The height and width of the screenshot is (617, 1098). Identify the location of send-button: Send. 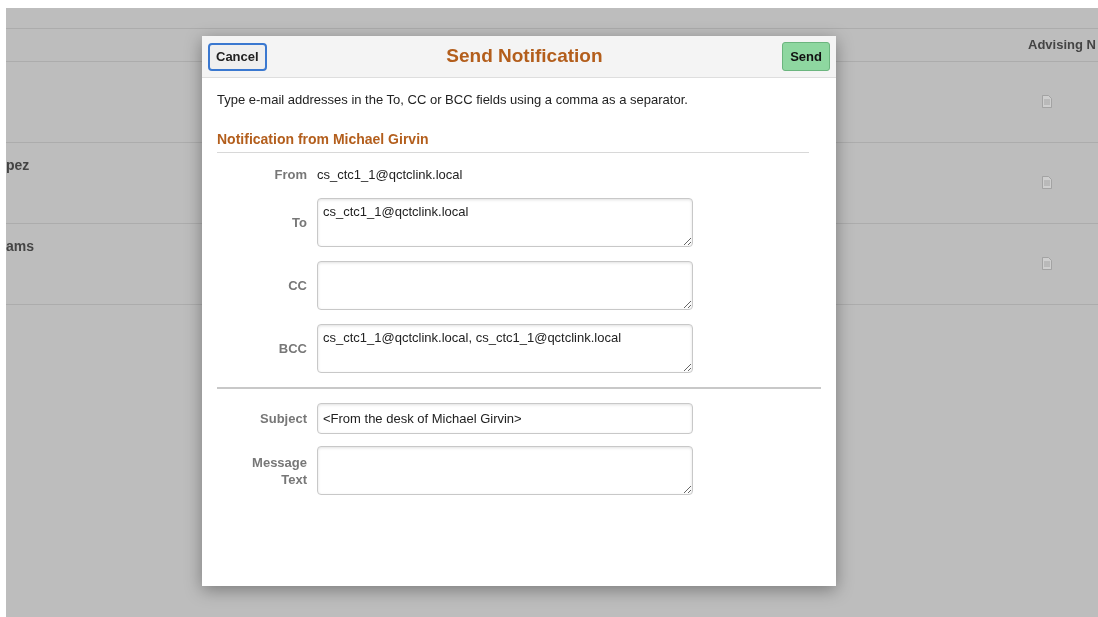
(806, 56).